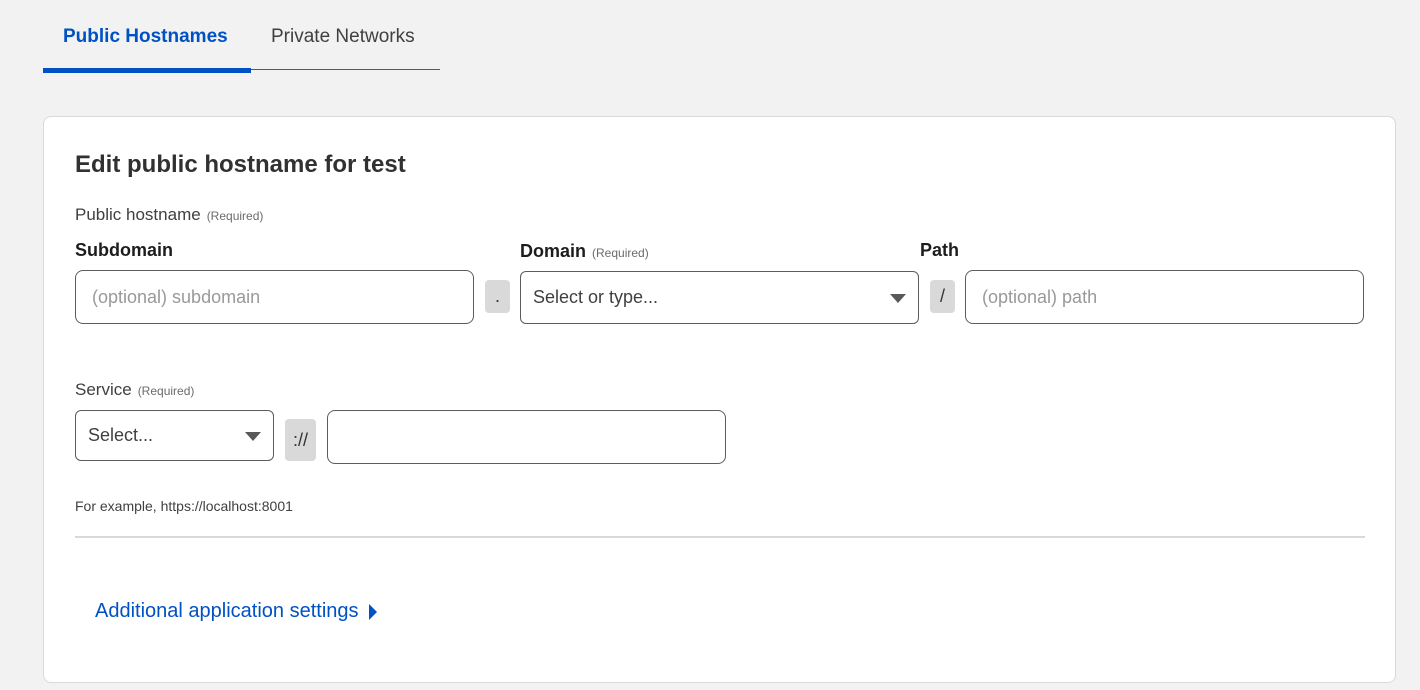 The height and width of the screenshot is (690, 1420). What do you see at coordinates (184, 506) in the screenshot?
I see `service-hint: For example, https://localhost:8001` at bounding box center [184, 506].